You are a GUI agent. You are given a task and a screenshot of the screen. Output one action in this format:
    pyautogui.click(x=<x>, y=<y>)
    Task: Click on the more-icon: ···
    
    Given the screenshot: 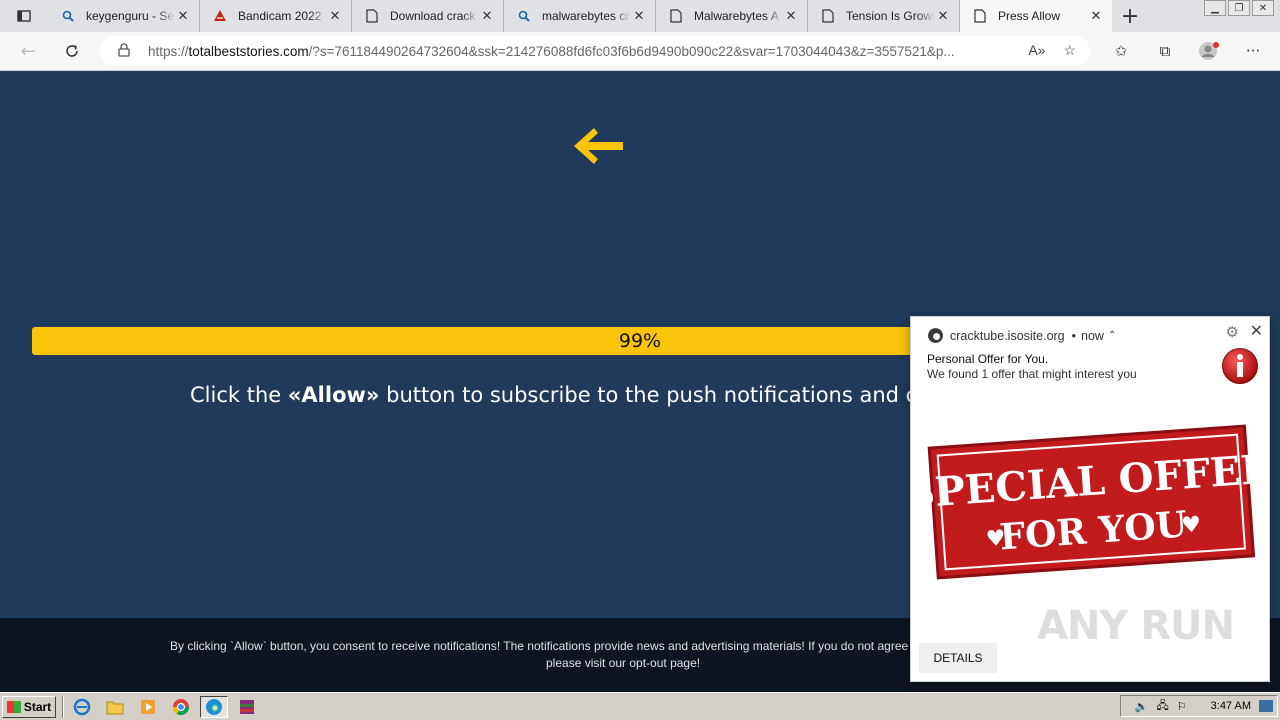 What is the action you would take?
    pyautogui.click(x=1253, y=51)
    